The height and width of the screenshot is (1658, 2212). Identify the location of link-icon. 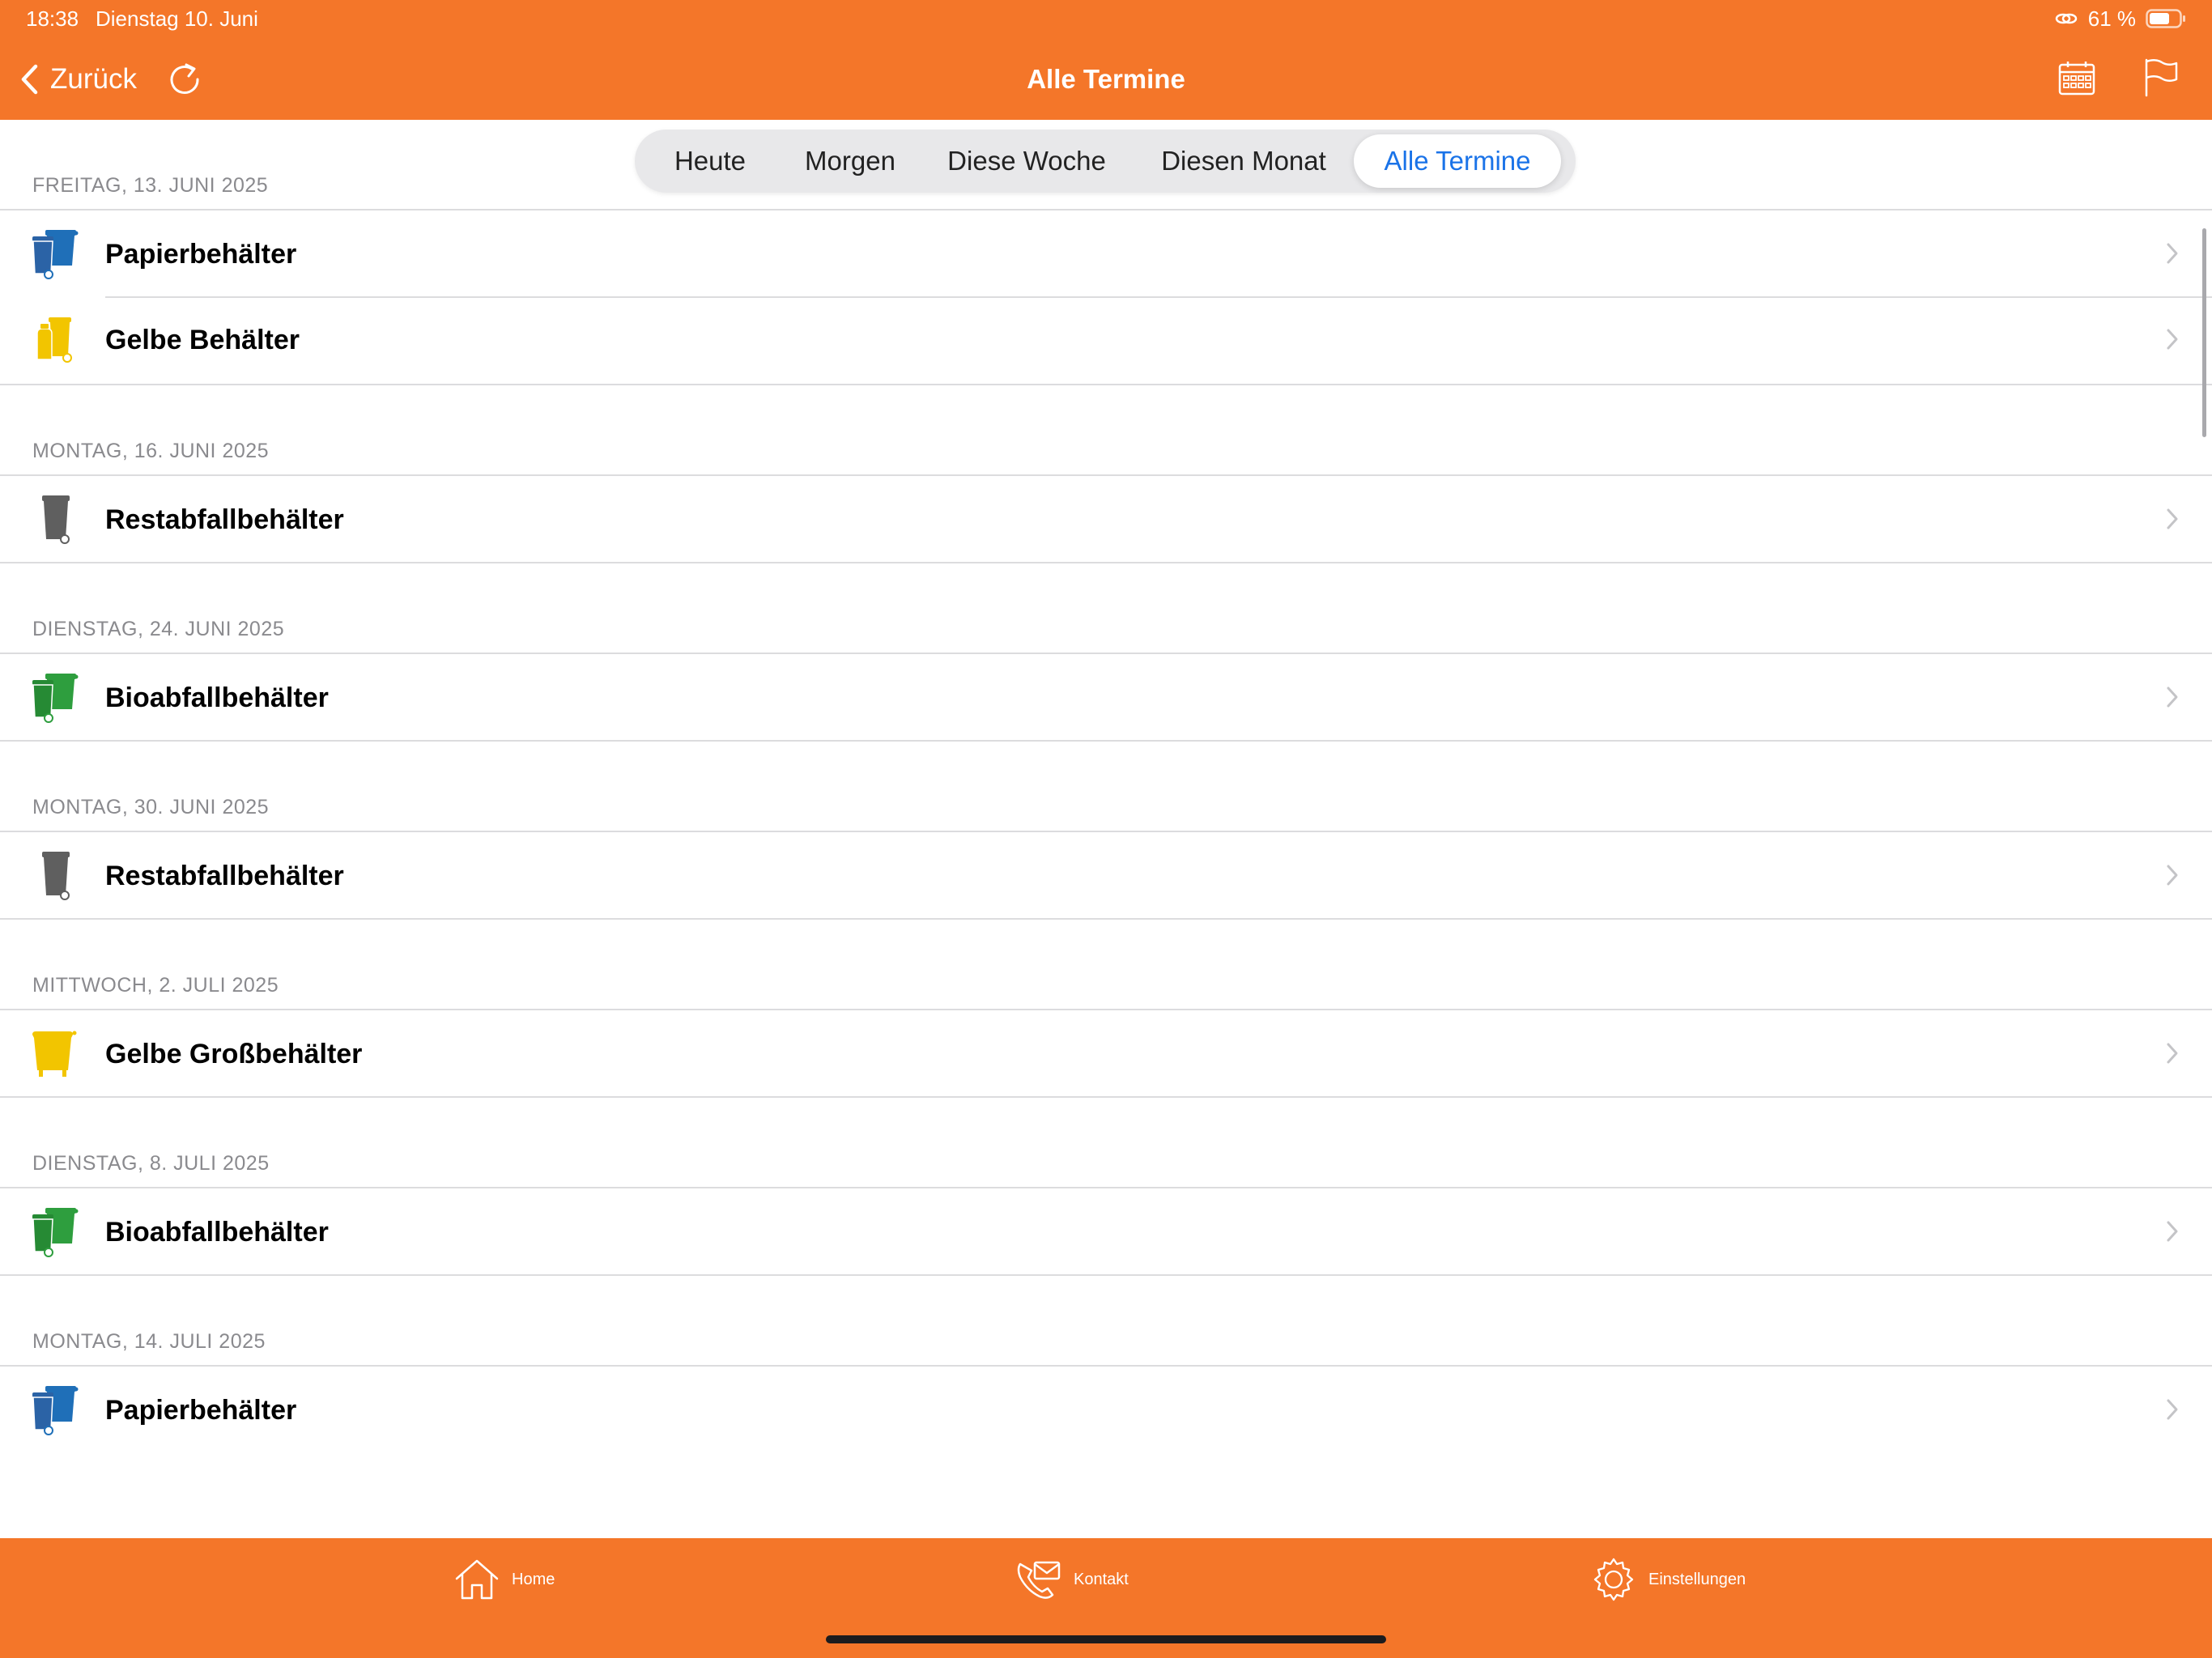
(2066, 19).